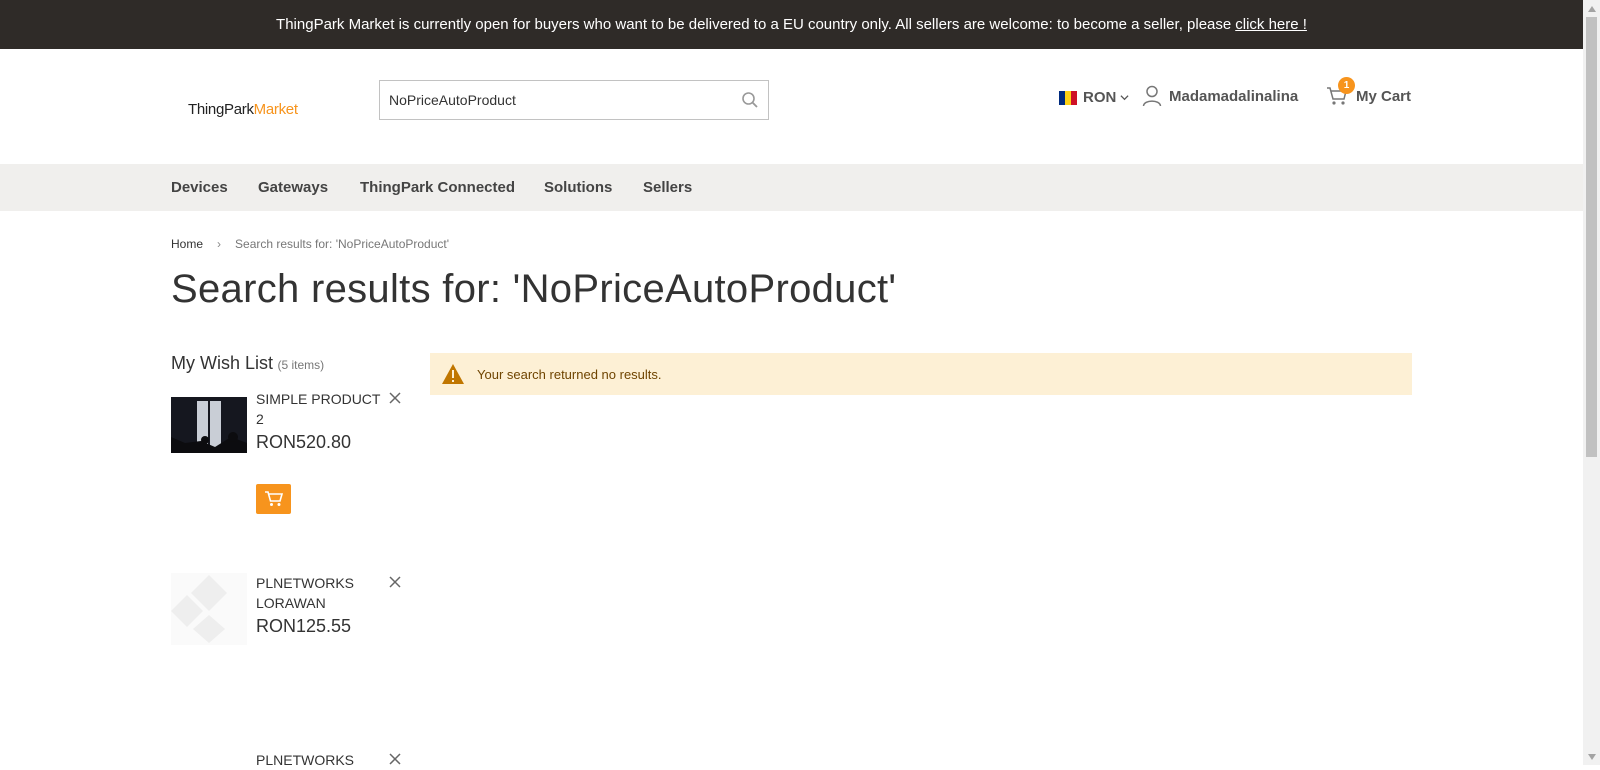 Image resolution: width=1600 pixels, height=770 pixels. I want to click on scrollbar, so click(1591, 382).